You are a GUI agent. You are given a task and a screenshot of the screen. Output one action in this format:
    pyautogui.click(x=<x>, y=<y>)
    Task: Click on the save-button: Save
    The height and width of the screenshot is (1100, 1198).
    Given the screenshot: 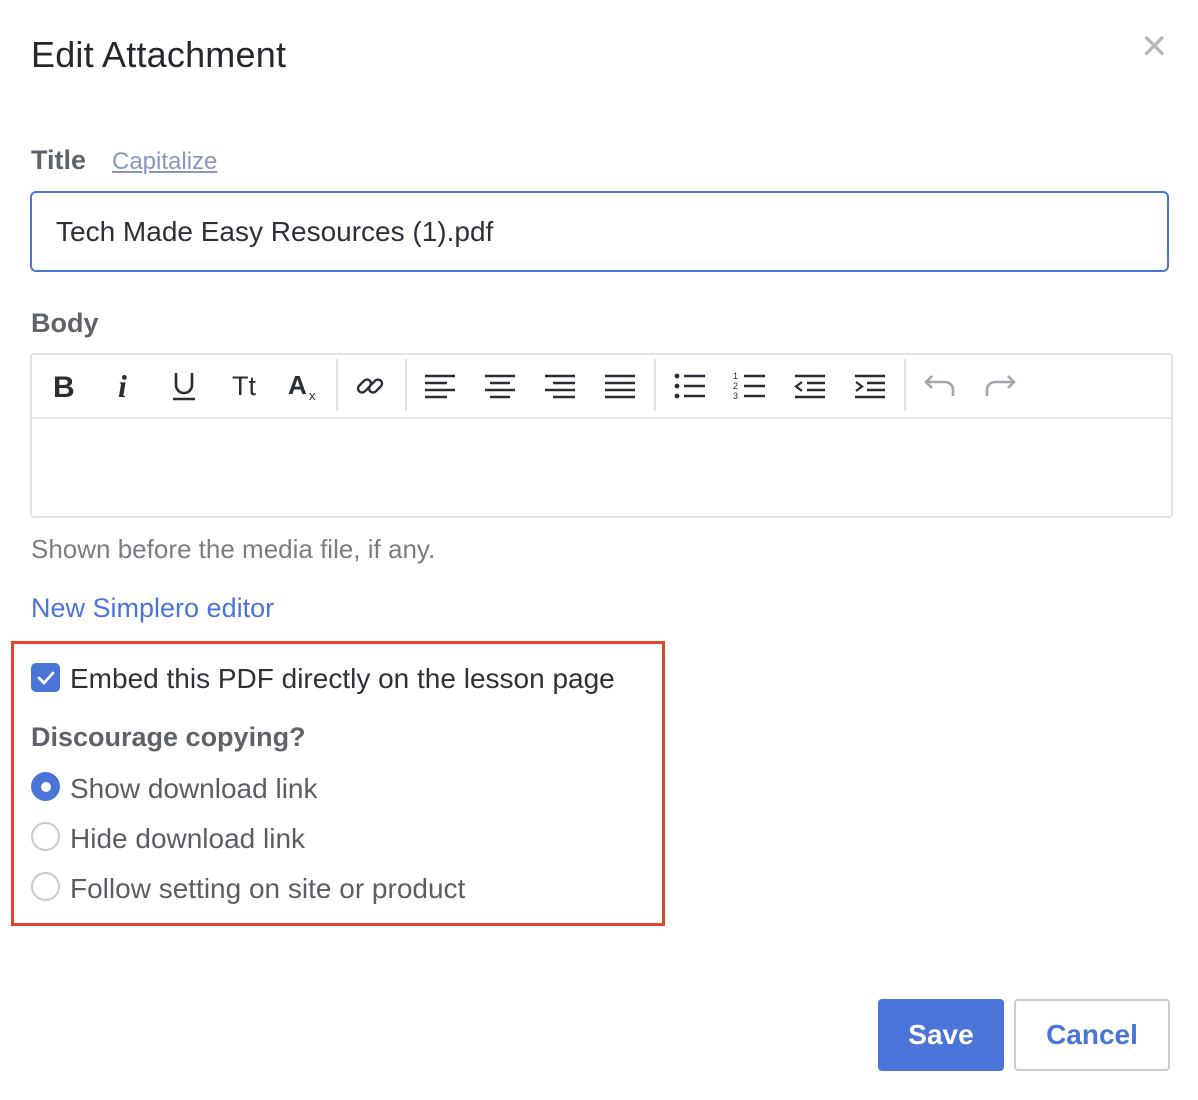 What is the action you would take?
    pyautogui.click(x=941, y=1035)
    